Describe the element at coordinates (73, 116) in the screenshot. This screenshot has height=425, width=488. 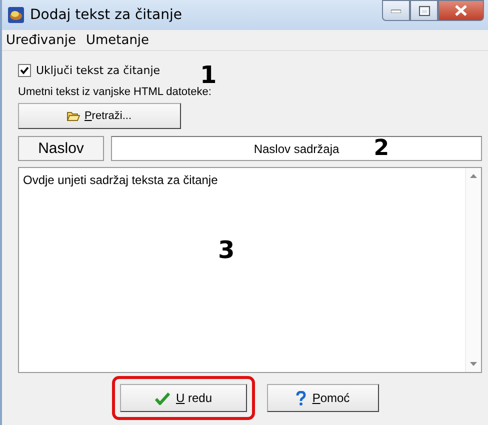
I see `folder-icon` at that location.